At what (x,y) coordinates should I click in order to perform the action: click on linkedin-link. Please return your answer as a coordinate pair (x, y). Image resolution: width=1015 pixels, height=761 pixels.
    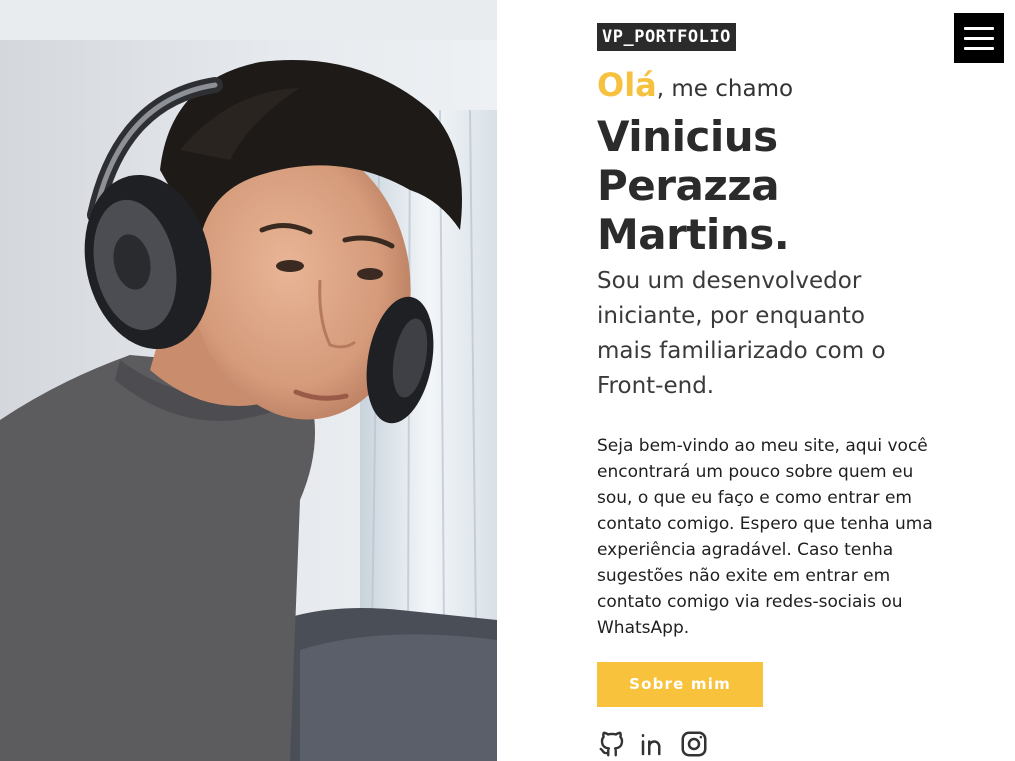
    Looking at the image, I should click on (653, 744).